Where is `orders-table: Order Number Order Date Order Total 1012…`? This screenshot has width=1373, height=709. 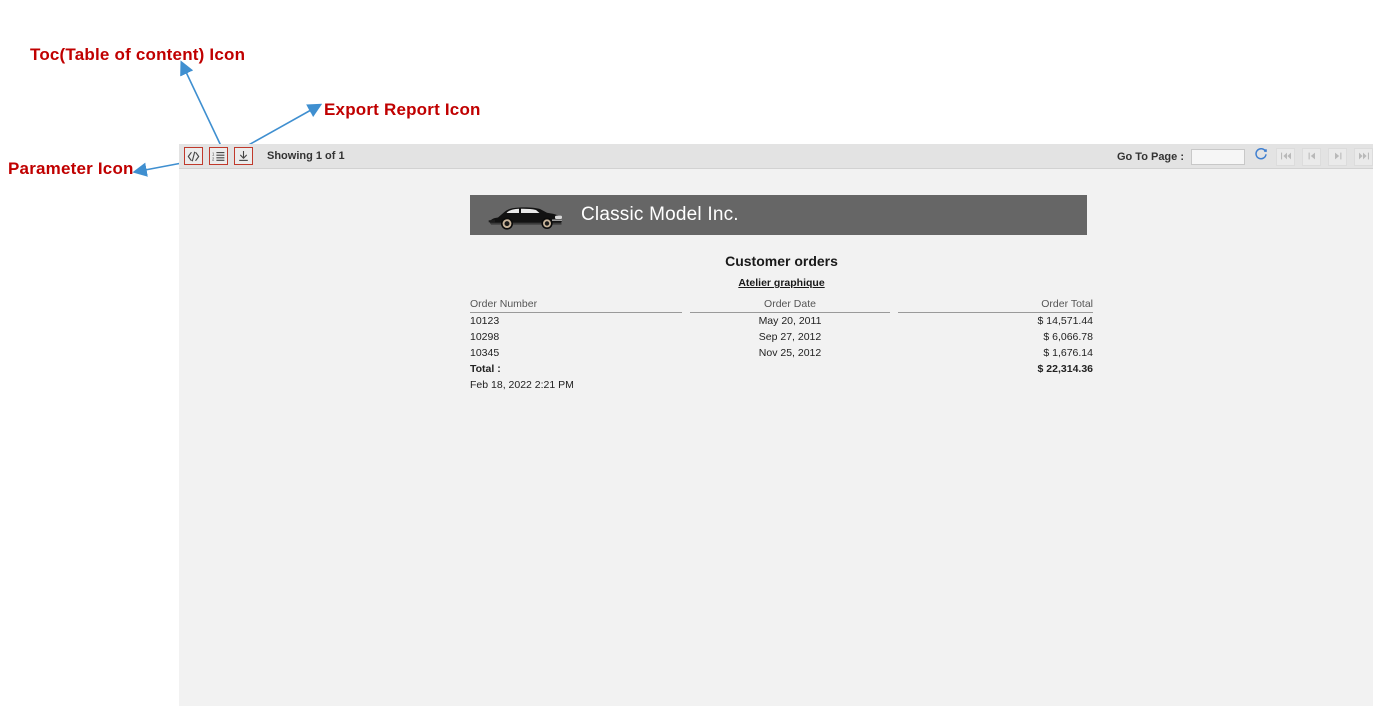 orders-table: Order Number Order Date Order Total 1012… is located at coordinates (781, 337).